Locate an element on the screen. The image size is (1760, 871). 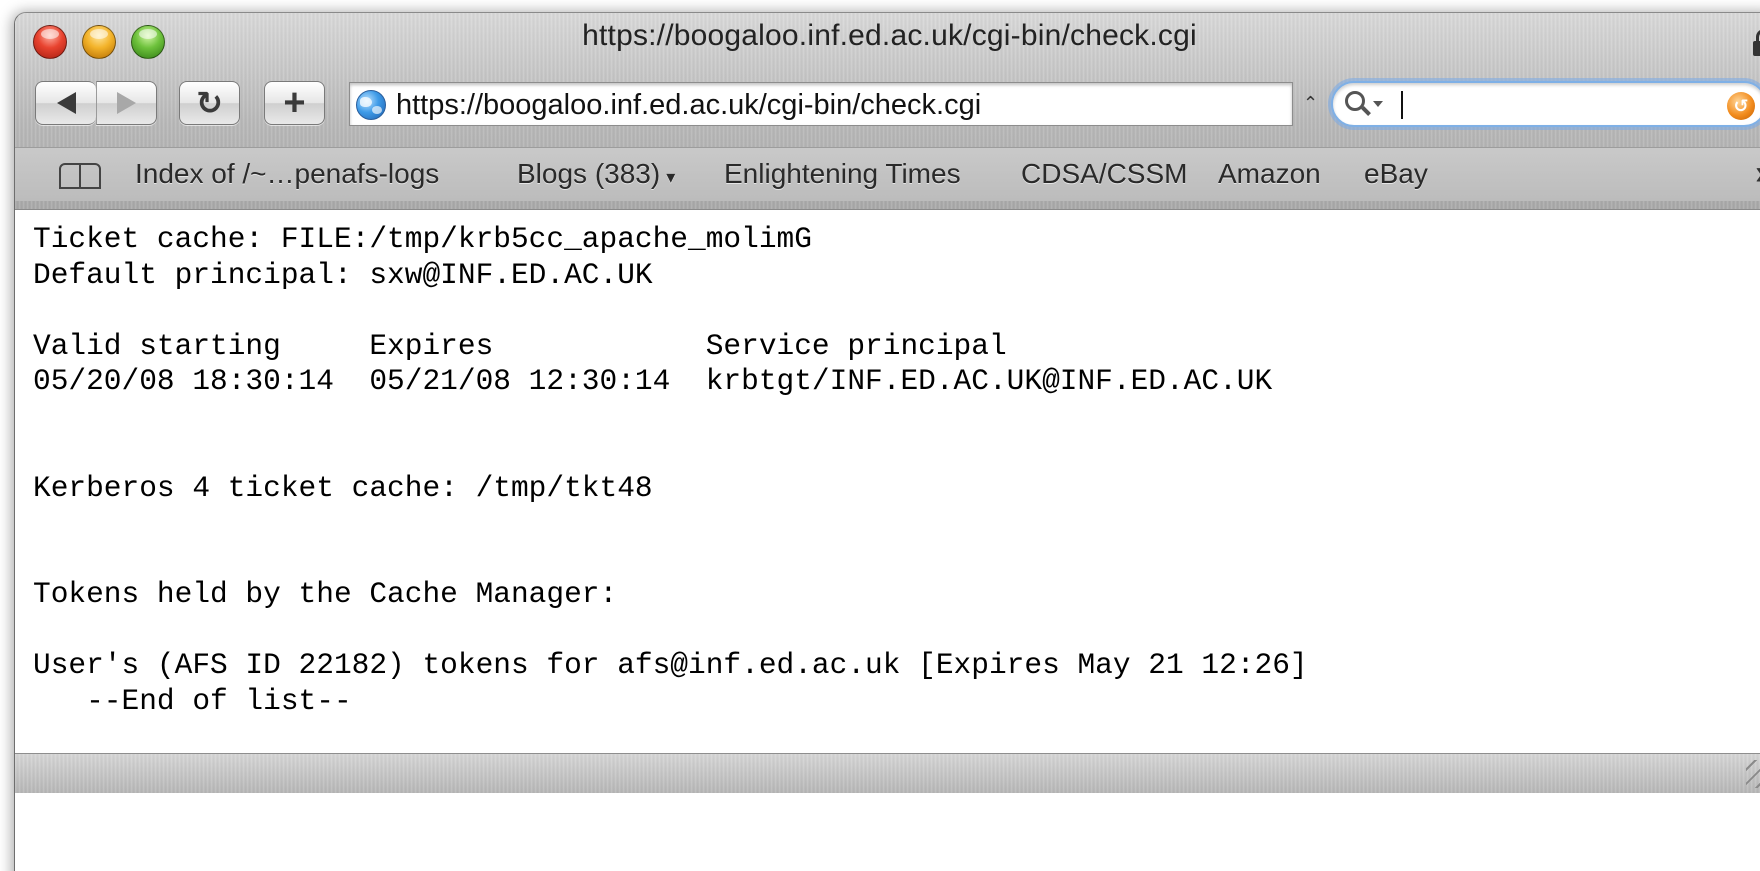
magnifier-icon is located at coordinates (1365, 104).